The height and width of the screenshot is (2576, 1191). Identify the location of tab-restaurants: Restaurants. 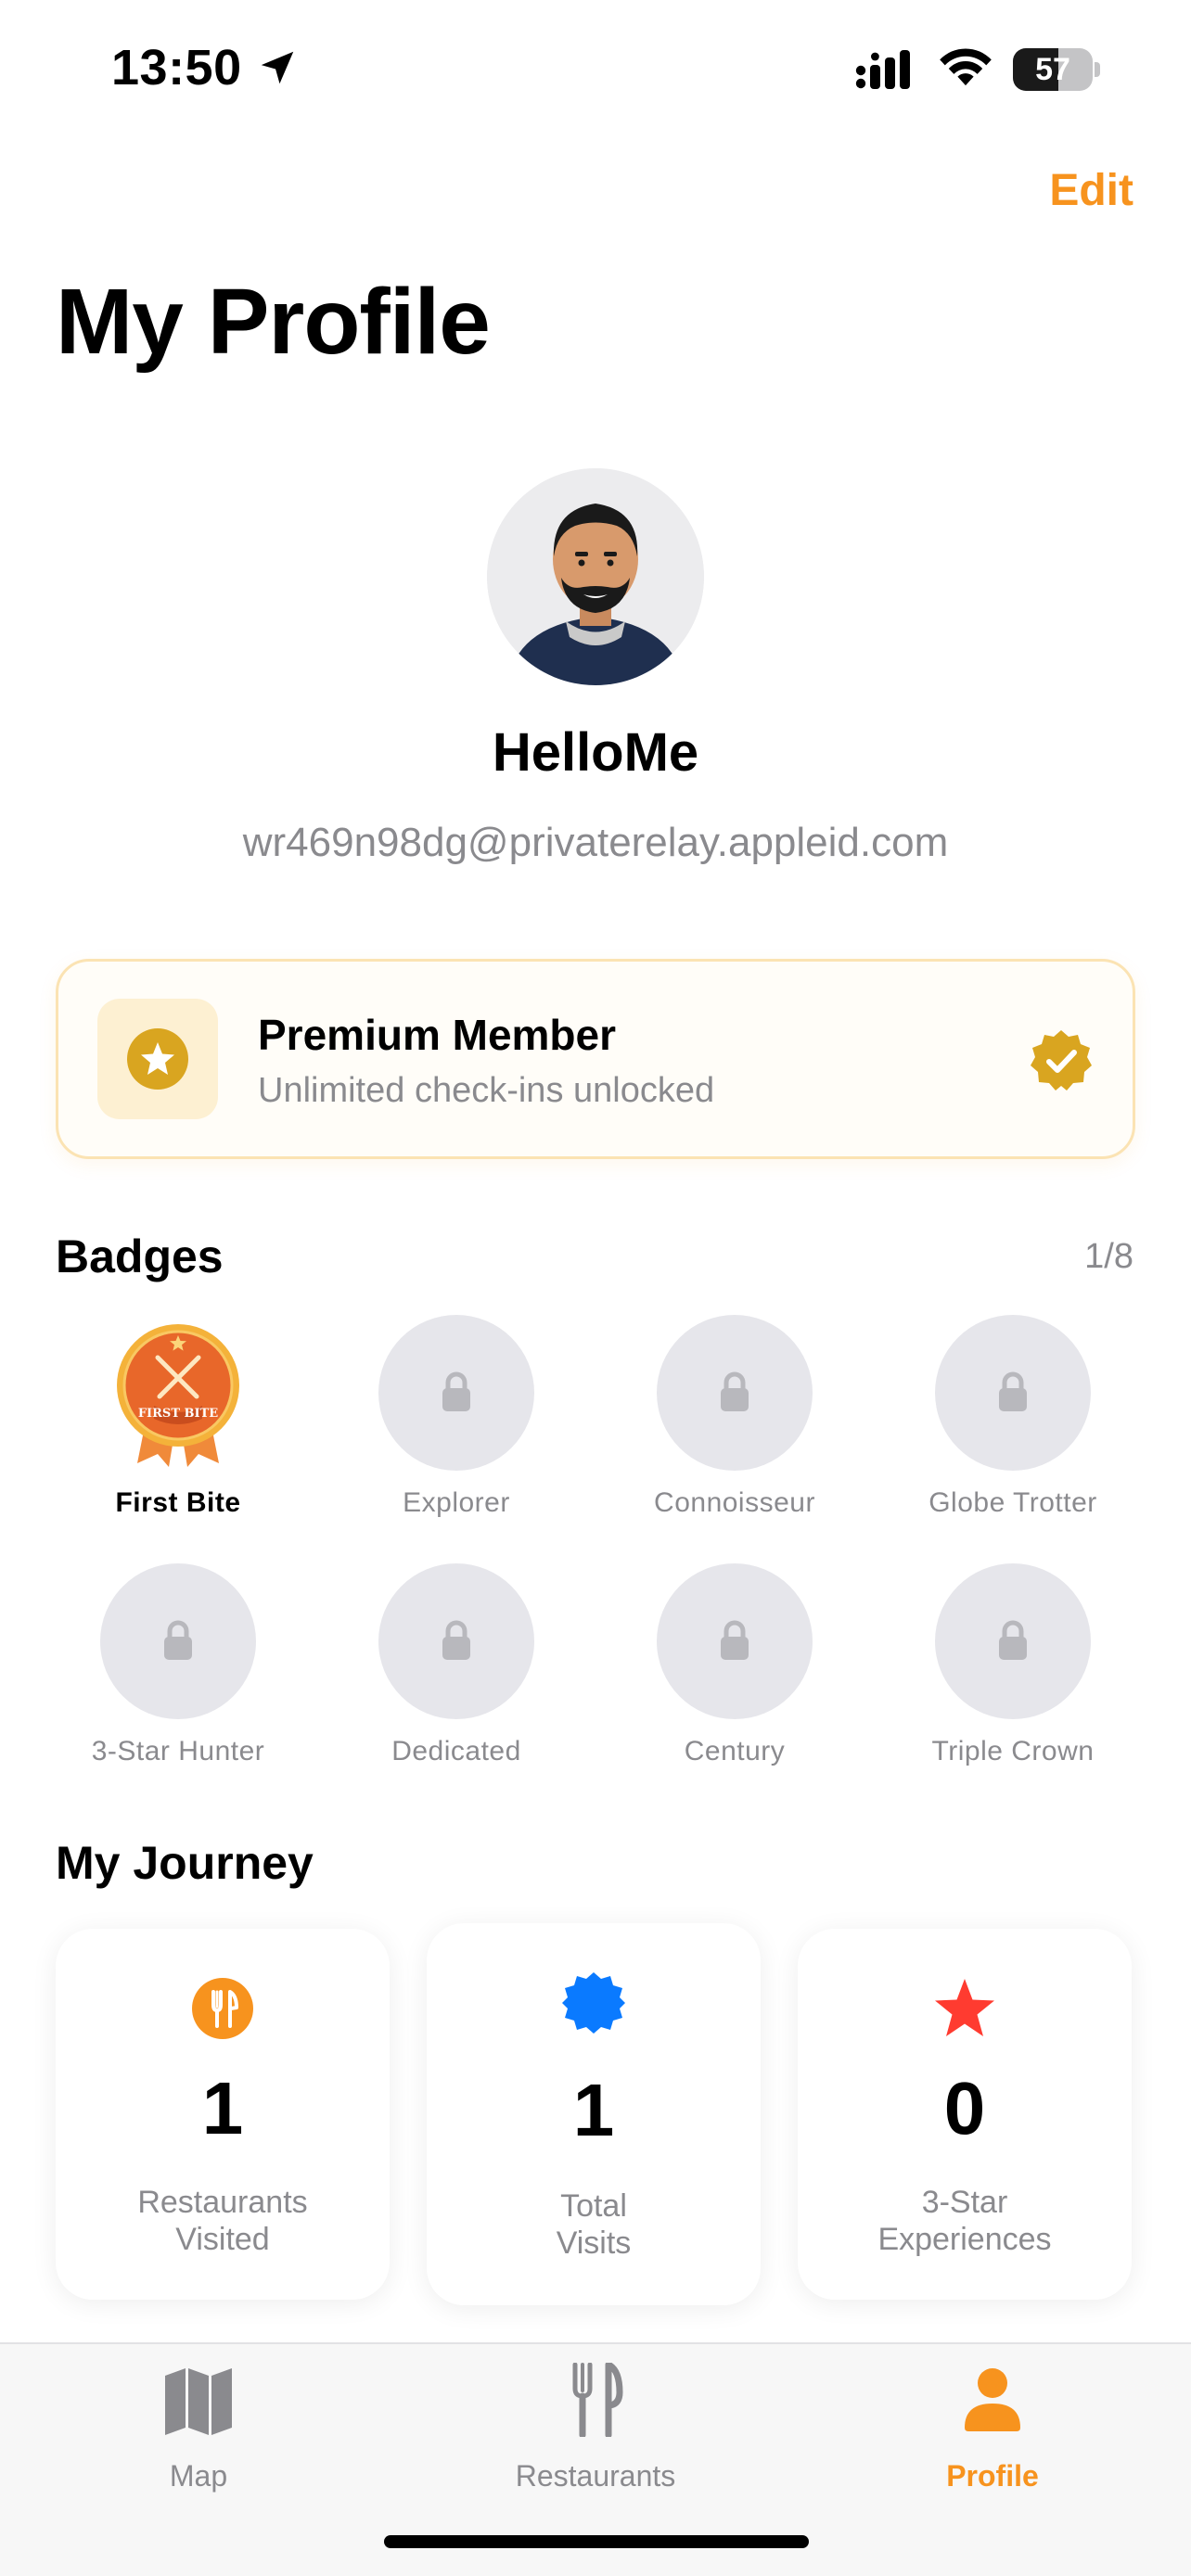
(595, 2437).